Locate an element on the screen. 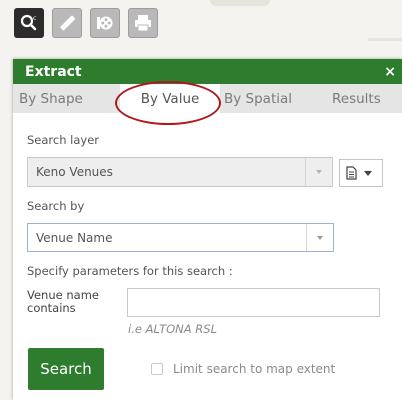  limit-extent-label: Limit search to map extent is located at coordinates (254, 369).